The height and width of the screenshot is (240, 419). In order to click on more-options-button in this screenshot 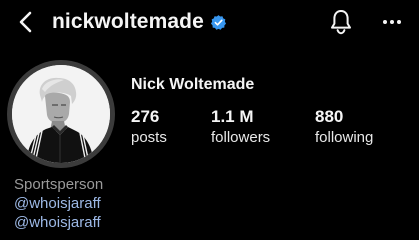, I will do `click(392, 22)`.